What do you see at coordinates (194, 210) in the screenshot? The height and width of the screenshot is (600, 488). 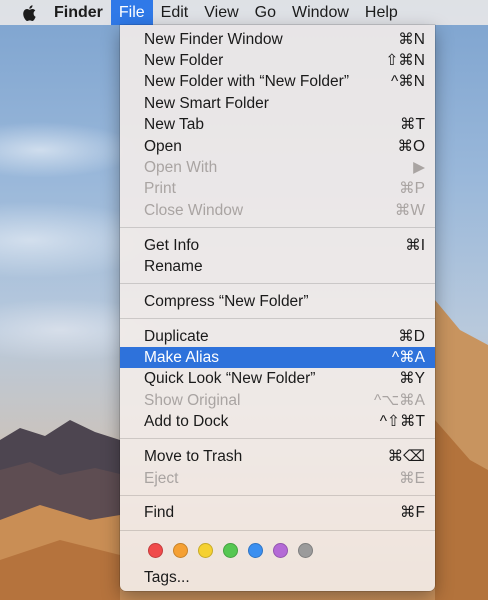 I see `menu-item-label: Close Window` at bounding box center [194, 210].